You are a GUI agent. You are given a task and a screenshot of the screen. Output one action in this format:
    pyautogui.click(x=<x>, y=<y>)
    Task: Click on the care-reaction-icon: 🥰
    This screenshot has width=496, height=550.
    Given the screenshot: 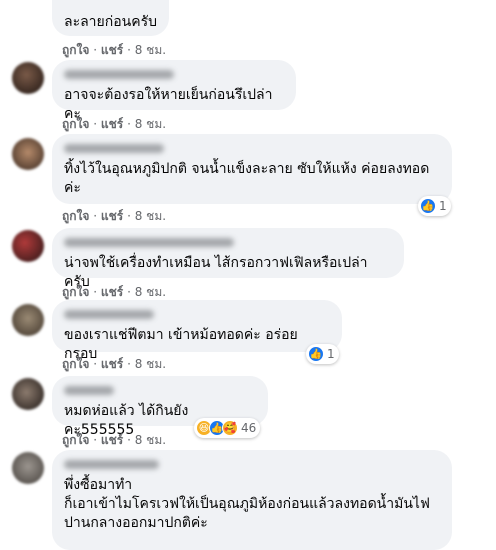 What is the action you would take?
    pyautogui.click(x=230, y=428)
    